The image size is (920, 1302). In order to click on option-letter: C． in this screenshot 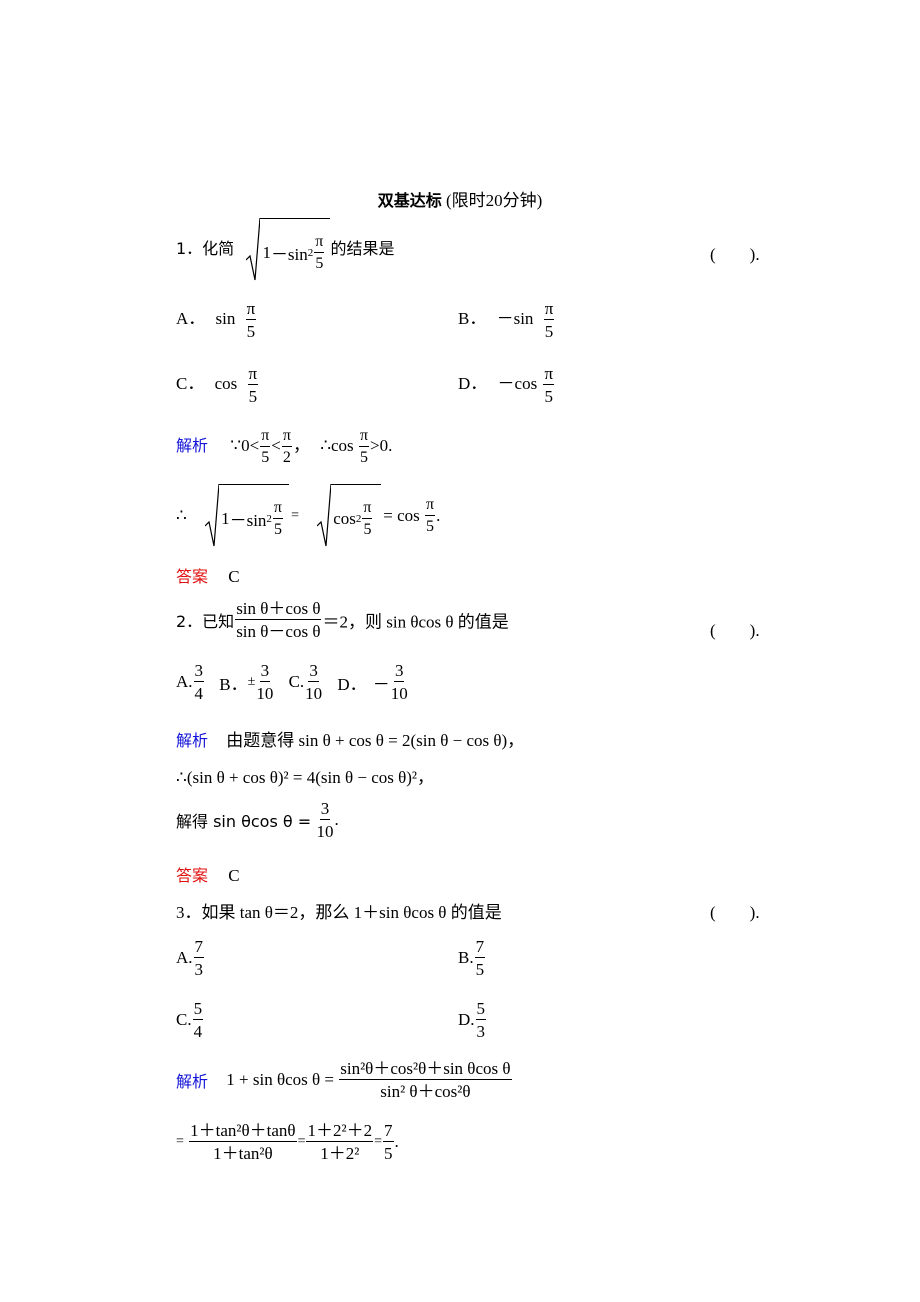, I will do `click(190, 383)`.